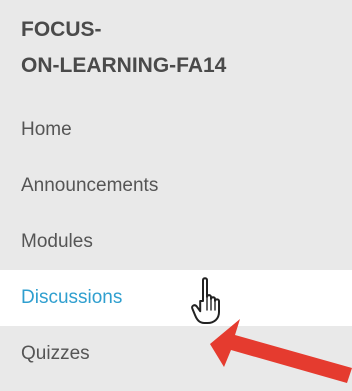 The width and height of the screenshot is (352, 391). I want to click on nav-item-label: Discussions, so click(72, 297).